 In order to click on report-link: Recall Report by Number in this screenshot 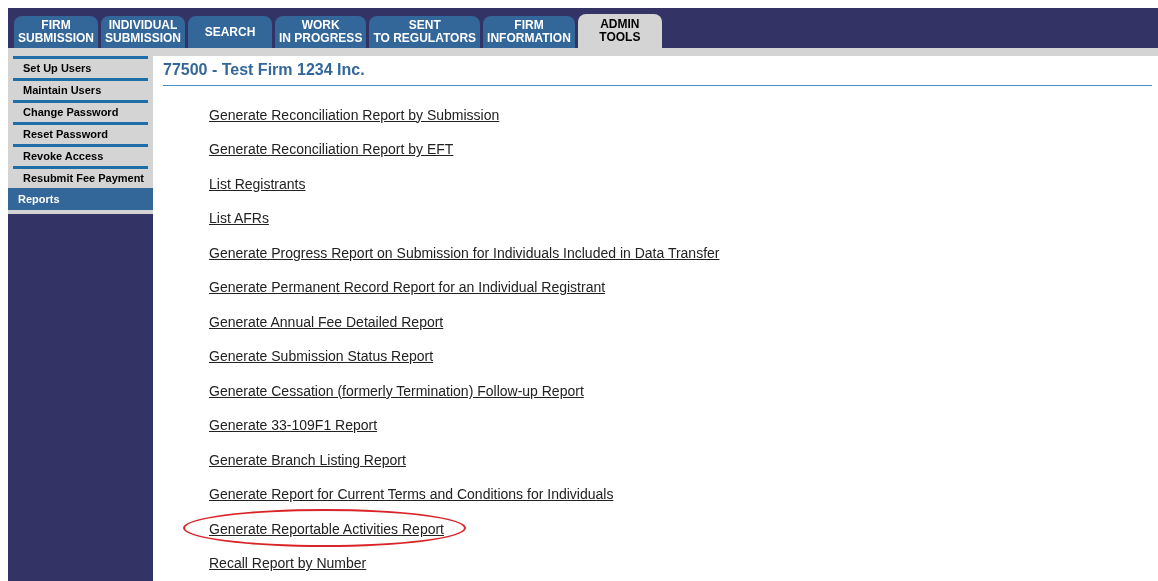, I will do `click(288, 564)`.